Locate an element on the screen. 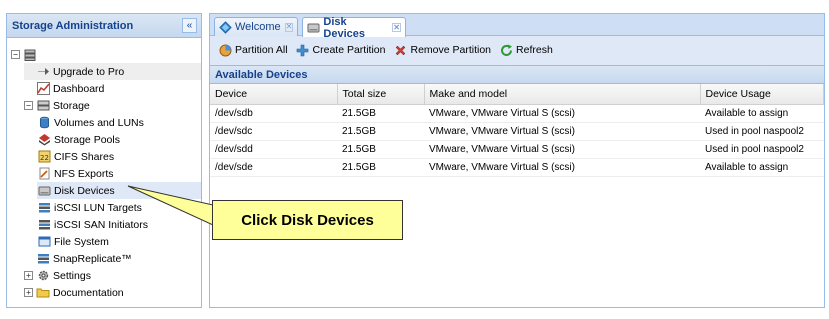 The width and height of the screenshot is (829, 319). callout-text: Click Disk Devices is located at coordinates (307, 220).